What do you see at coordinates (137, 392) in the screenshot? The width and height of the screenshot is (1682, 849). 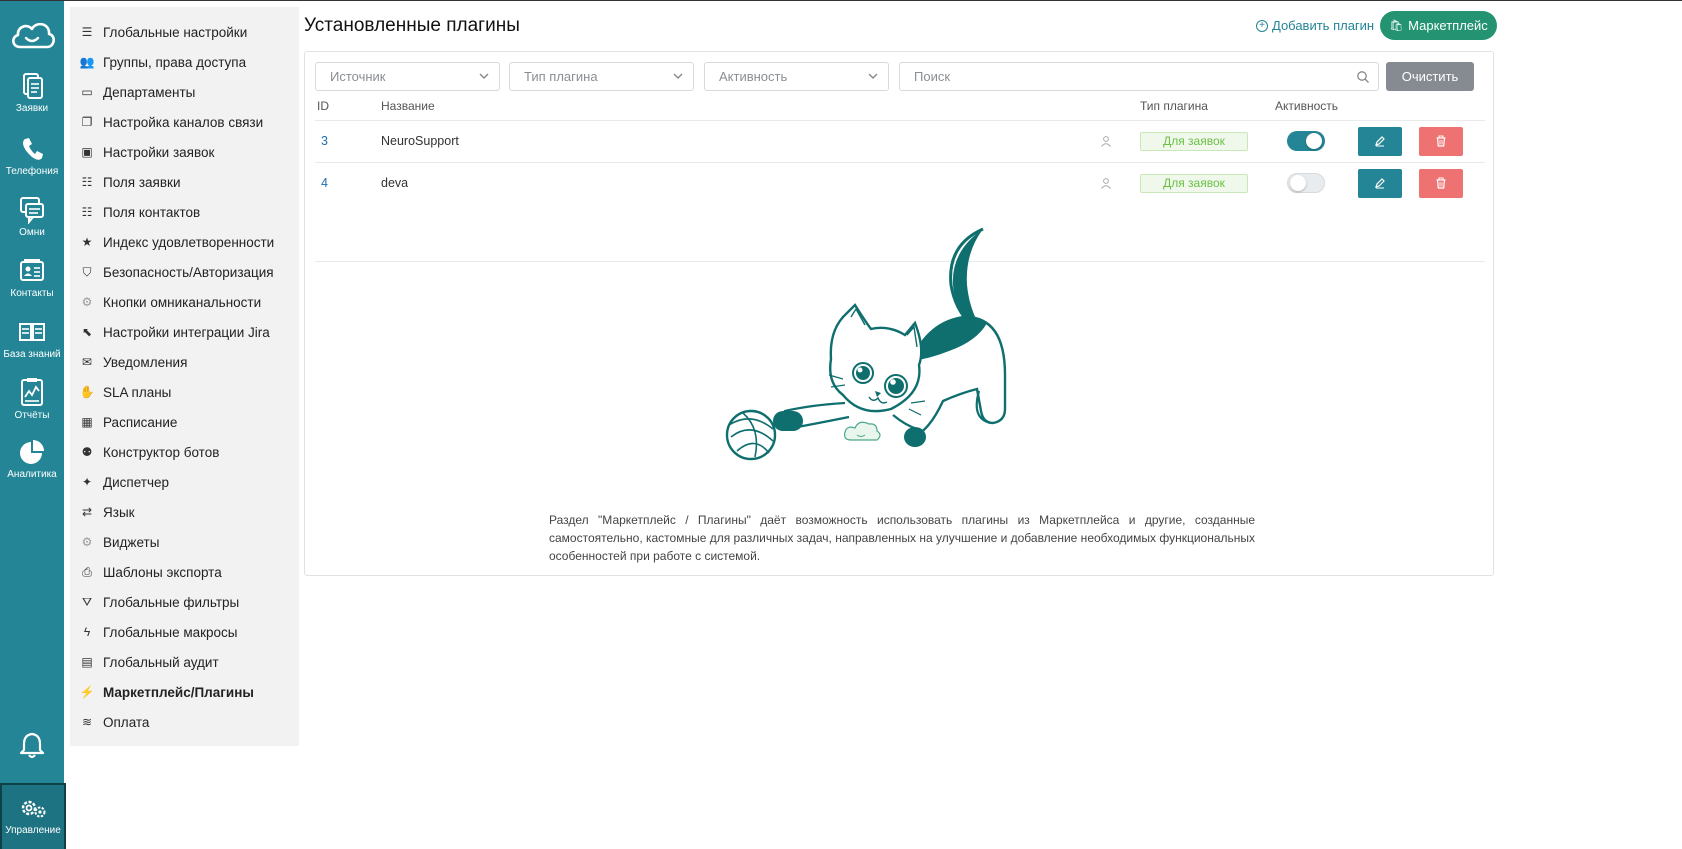 I see `menu-item-label: SLA планы` at bounding box center [137, 392].